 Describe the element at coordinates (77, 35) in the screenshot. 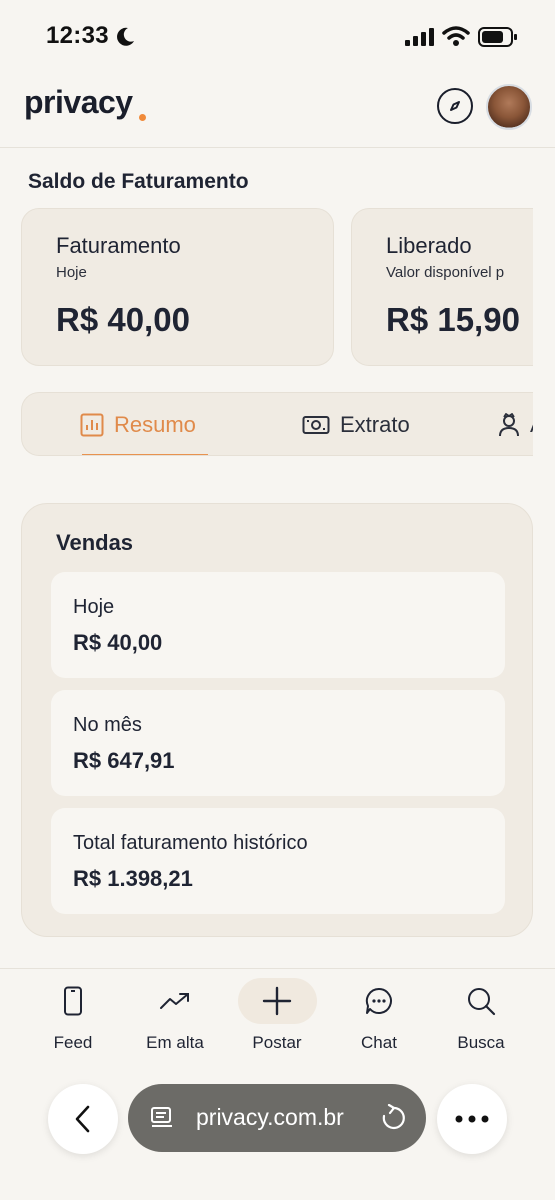

I see `status-time: 12:33` at that location.